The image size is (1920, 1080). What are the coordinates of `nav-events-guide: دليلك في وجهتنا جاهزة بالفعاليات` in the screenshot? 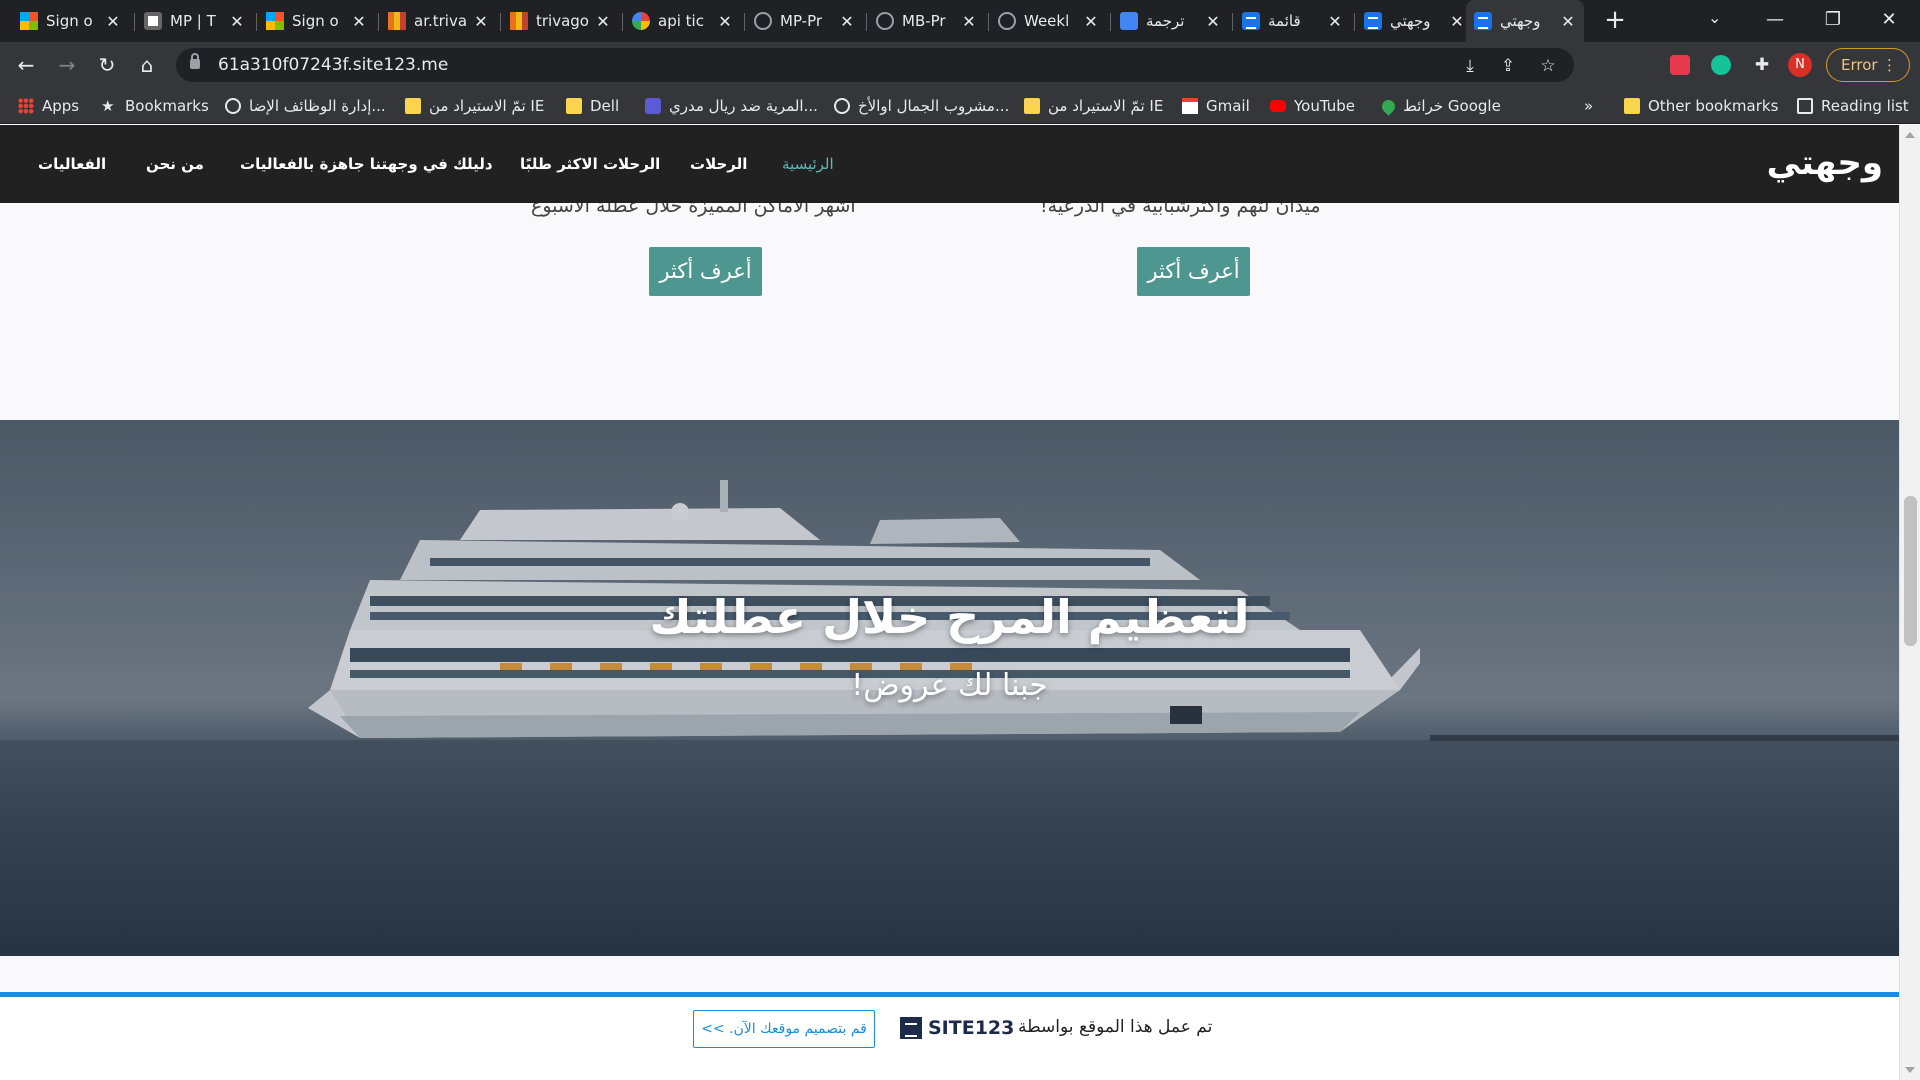 It's located at (366, 164).